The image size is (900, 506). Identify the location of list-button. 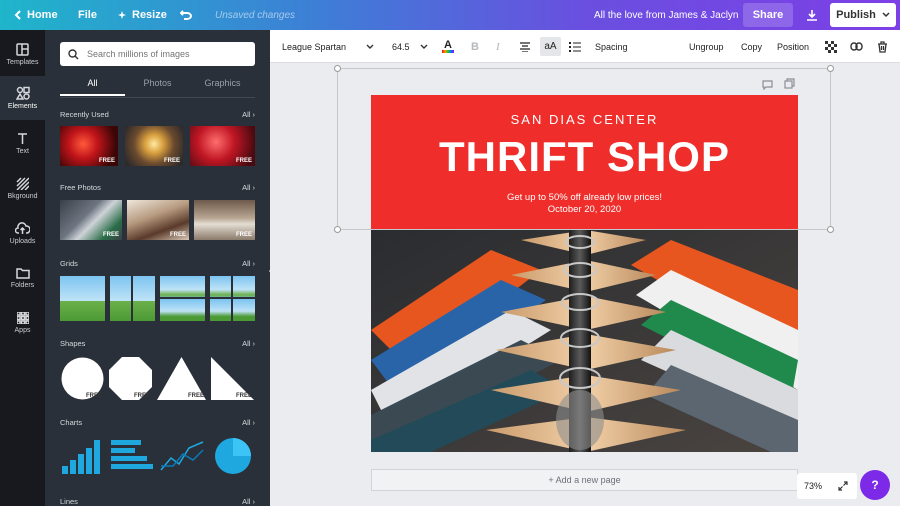
(575, 46).